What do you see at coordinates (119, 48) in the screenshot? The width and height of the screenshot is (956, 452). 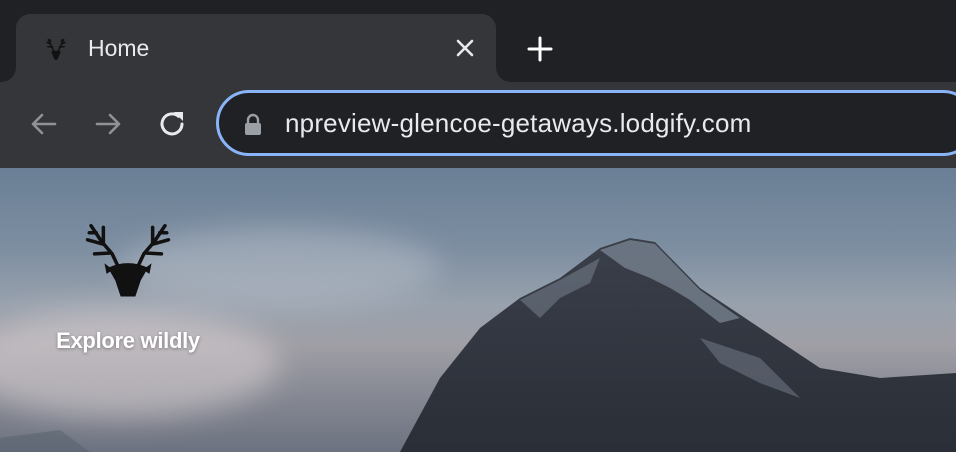 I see `tab-title: Home` at bounding box center [119, 48].